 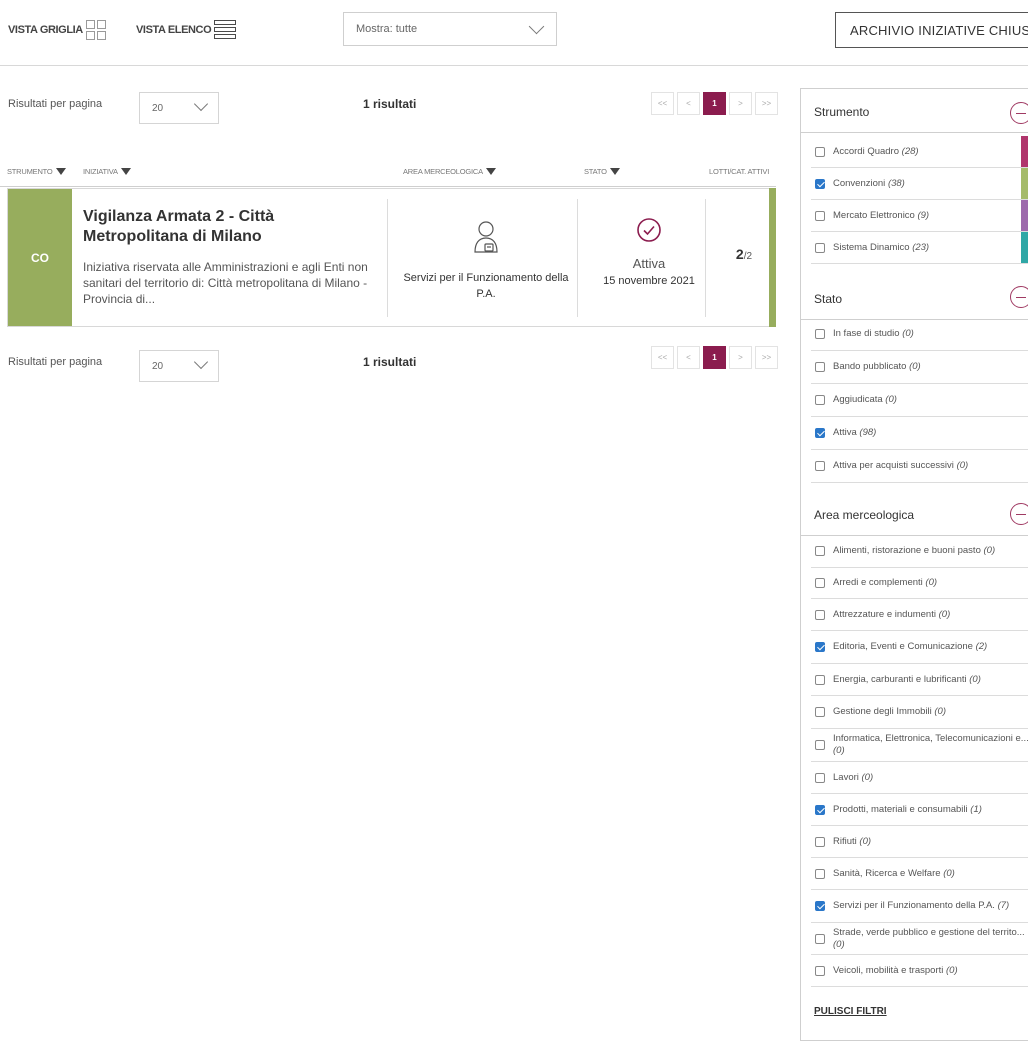 I want to click on filter-item: Lavori (0), so click(x=919, y=778).